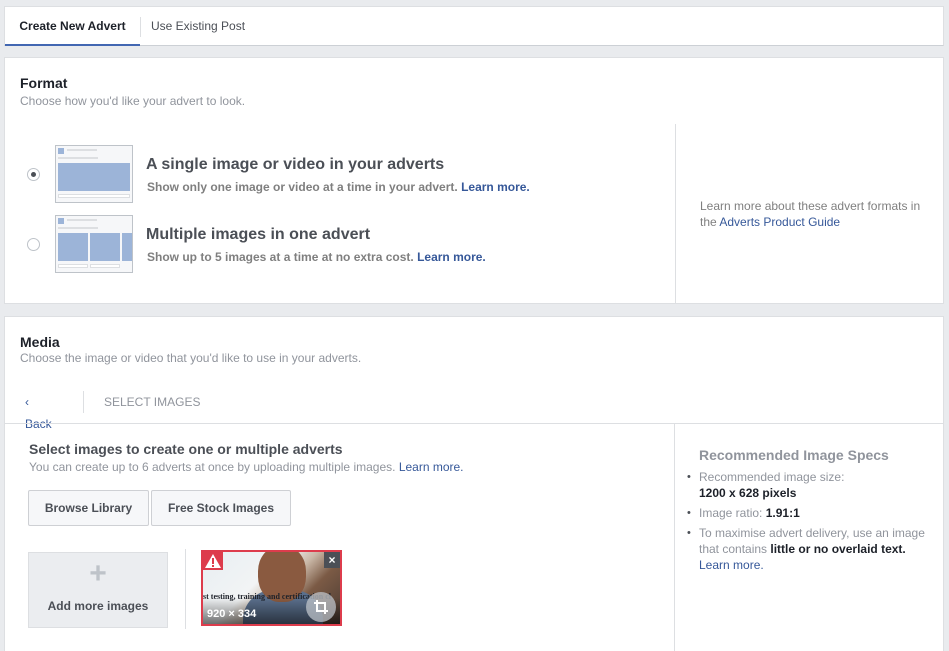 The width and height of the screenshot is (949, 651). What do you see at coordinates (221, 508) in the screenshot?
I see `free-stock-images-button: Free Stock Images` at bounding box center [221, 508].